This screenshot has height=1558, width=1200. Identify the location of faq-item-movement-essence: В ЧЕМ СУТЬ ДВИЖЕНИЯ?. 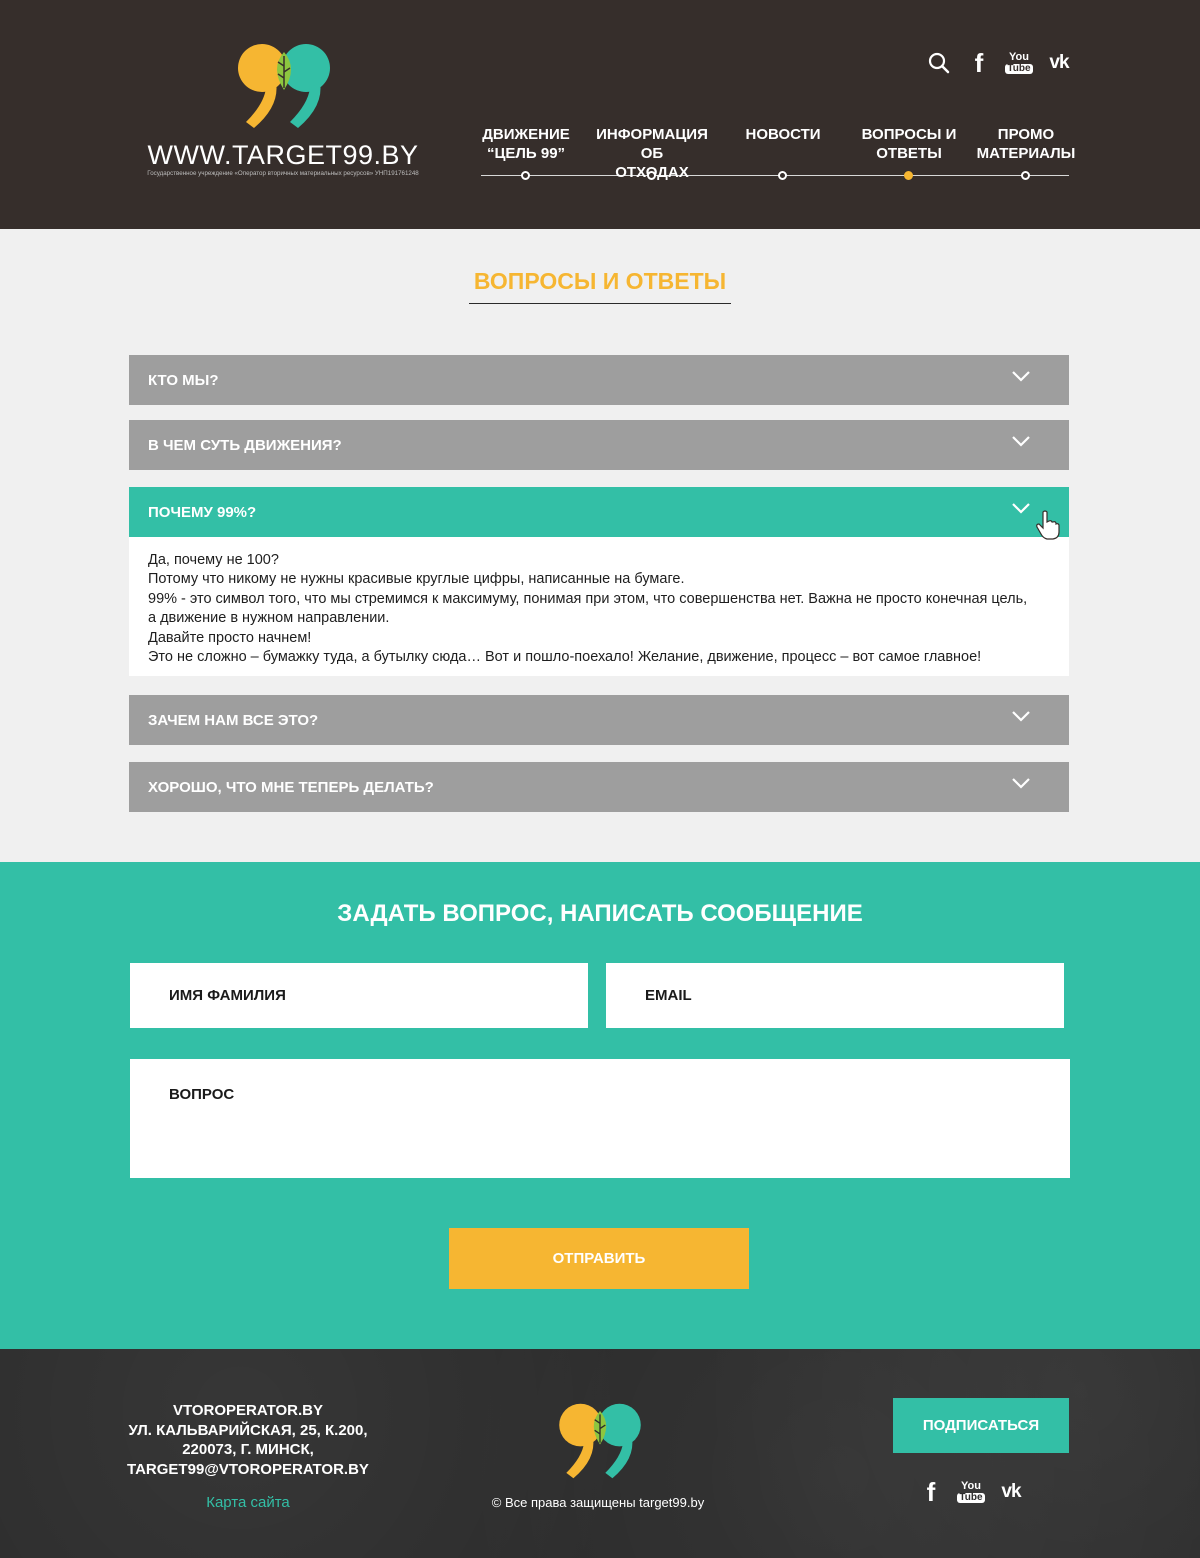
(599, 445).